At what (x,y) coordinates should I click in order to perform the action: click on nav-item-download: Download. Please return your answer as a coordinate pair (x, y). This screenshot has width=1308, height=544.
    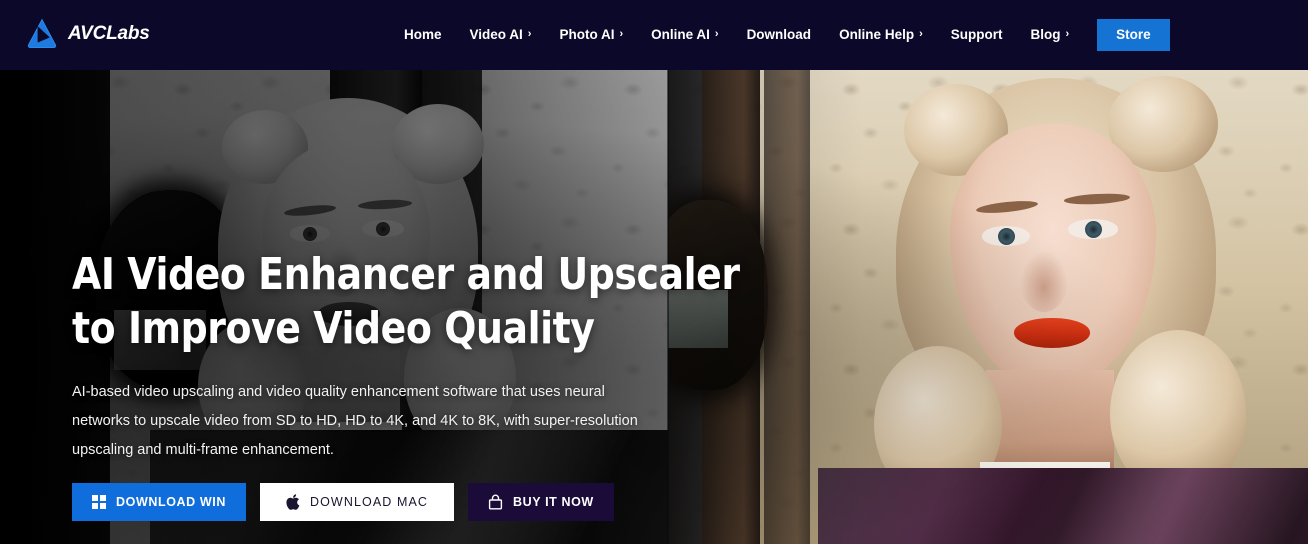
    Looking at the image, I should click on (779, 35).